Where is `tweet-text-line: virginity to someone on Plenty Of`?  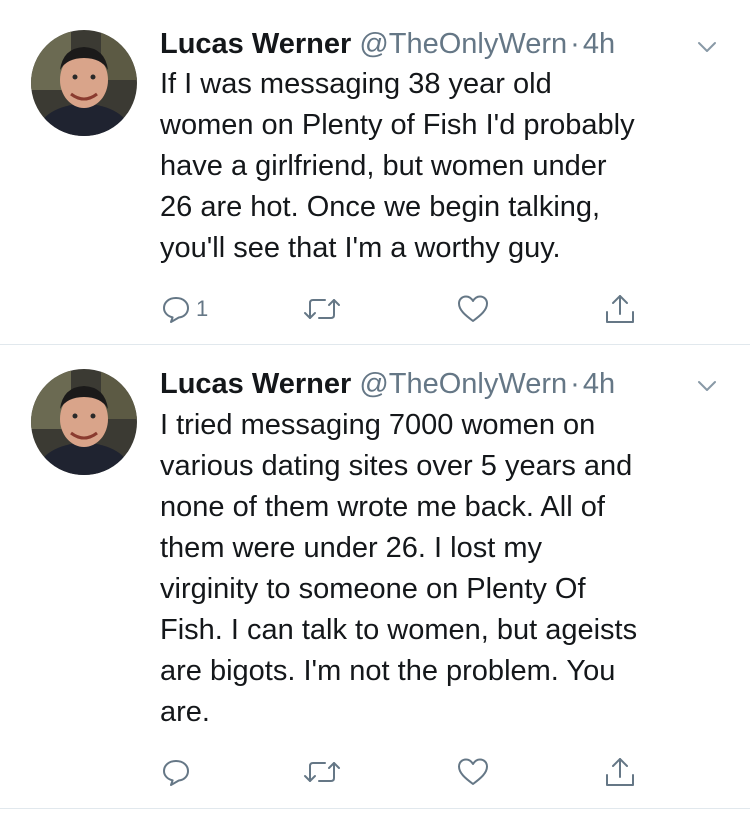
tweet-text-line: virginity to someone on Plenty Of is located at coordinates (373, 589).